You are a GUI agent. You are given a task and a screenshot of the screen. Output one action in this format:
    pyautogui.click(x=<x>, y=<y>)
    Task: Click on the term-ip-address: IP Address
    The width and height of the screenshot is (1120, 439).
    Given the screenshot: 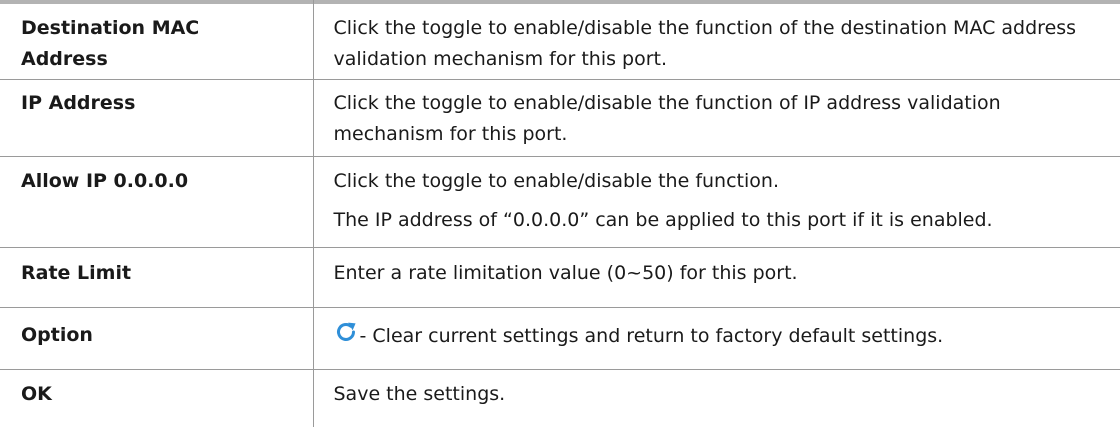 What is the action you would take?
    pyautogui.click(x=78, y=103)
    